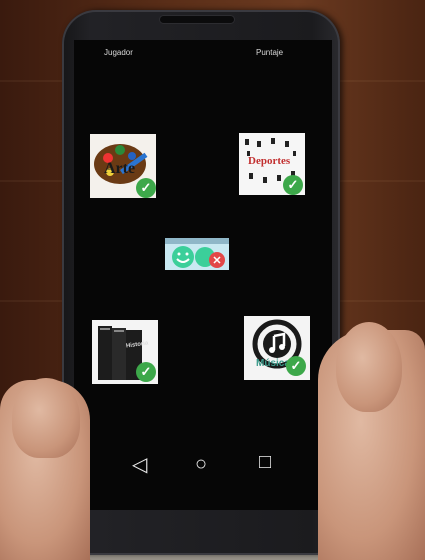  Describe the element at coordinates (197, 254) in the screenshot. I see `tile-wrong: ✕` at that location.